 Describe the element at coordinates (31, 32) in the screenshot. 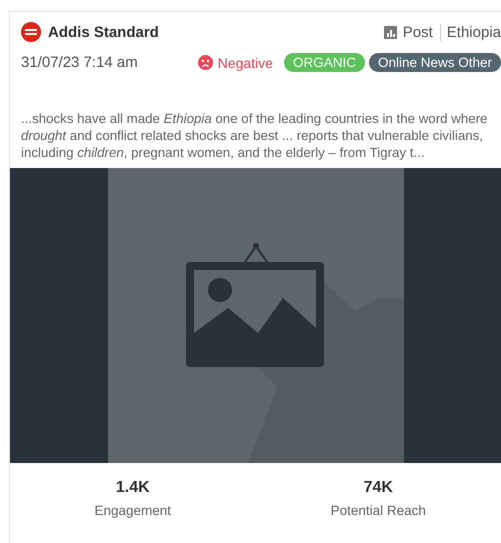

I see `logo-icon` at that location.